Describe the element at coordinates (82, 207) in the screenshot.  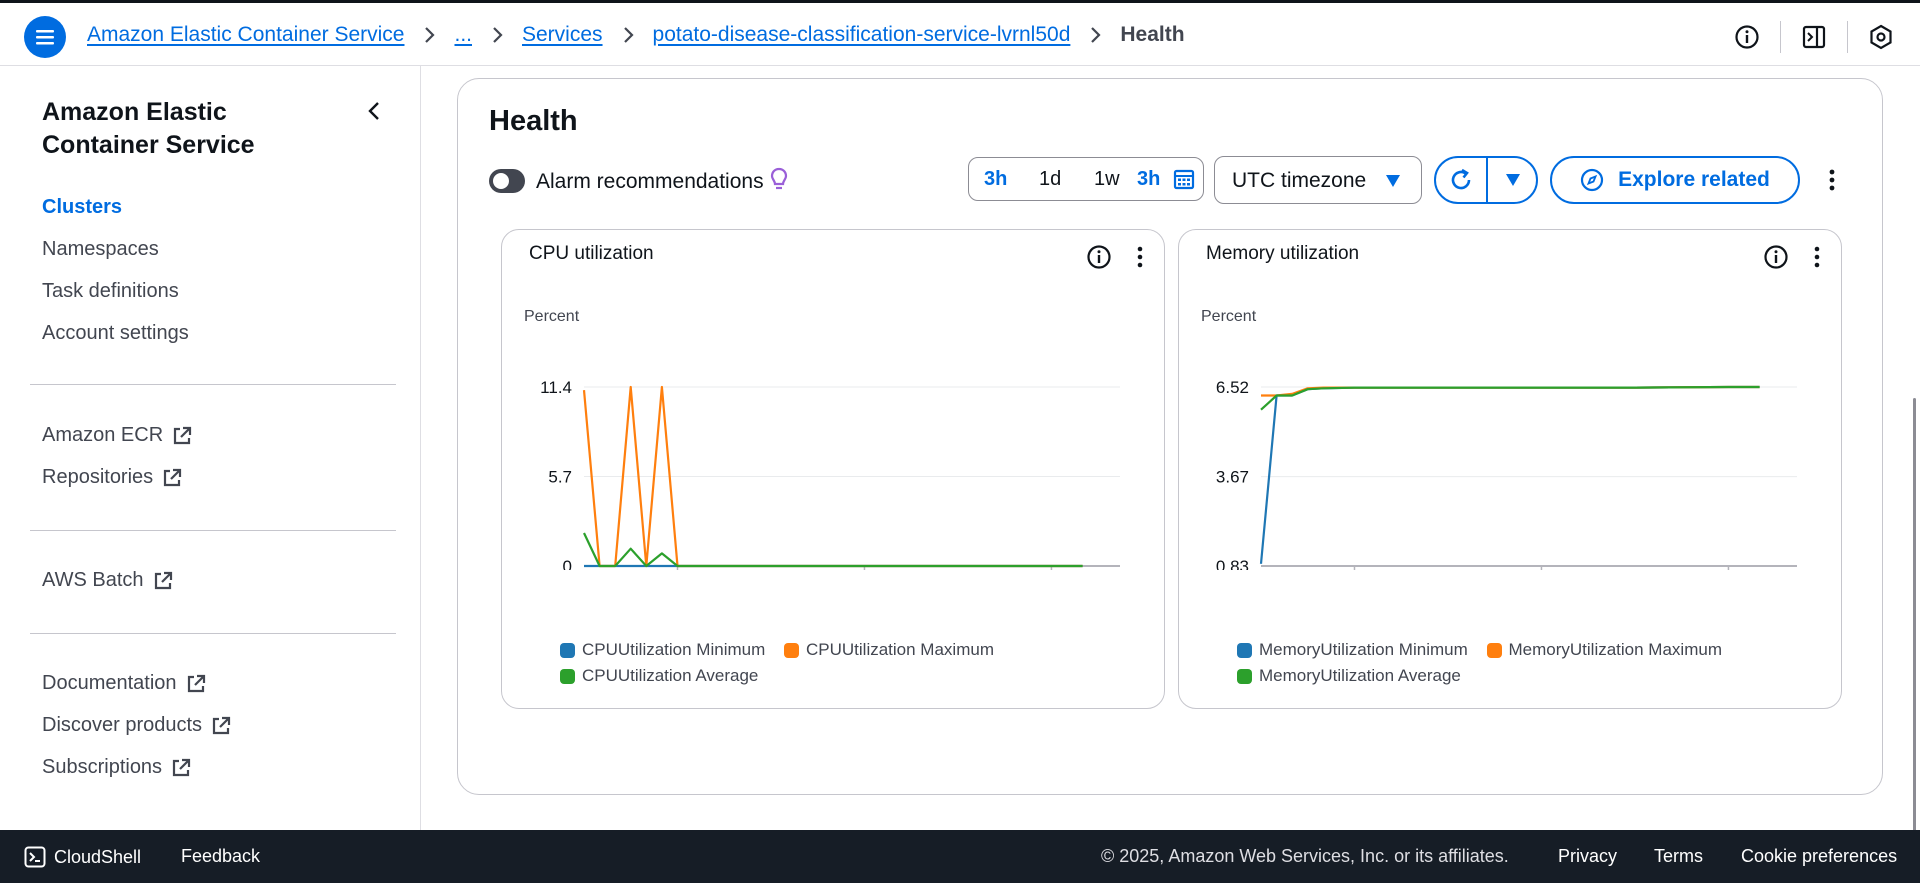
I see `sidebar-item-clusters: Clusters` at that location.